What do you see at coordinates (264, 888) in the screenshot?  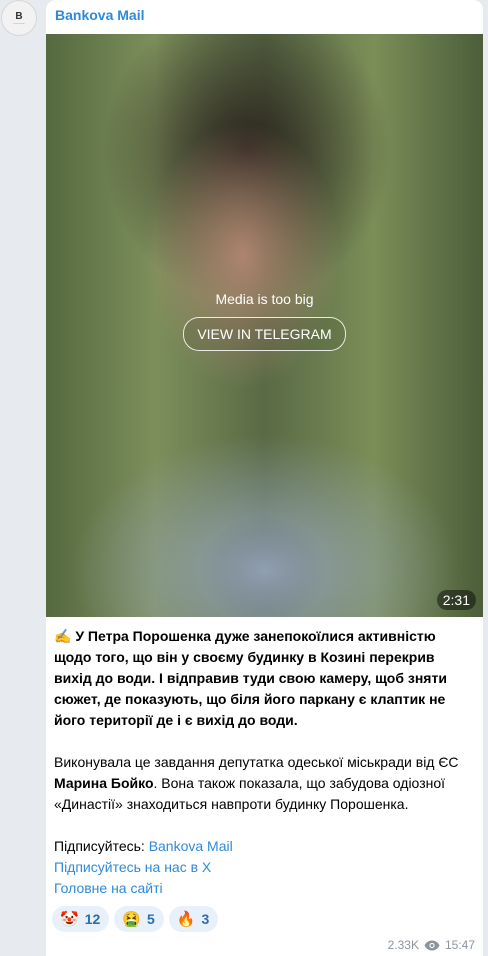 I see `site-link-line: Головне на сайті` at bounding box center [264, 888].